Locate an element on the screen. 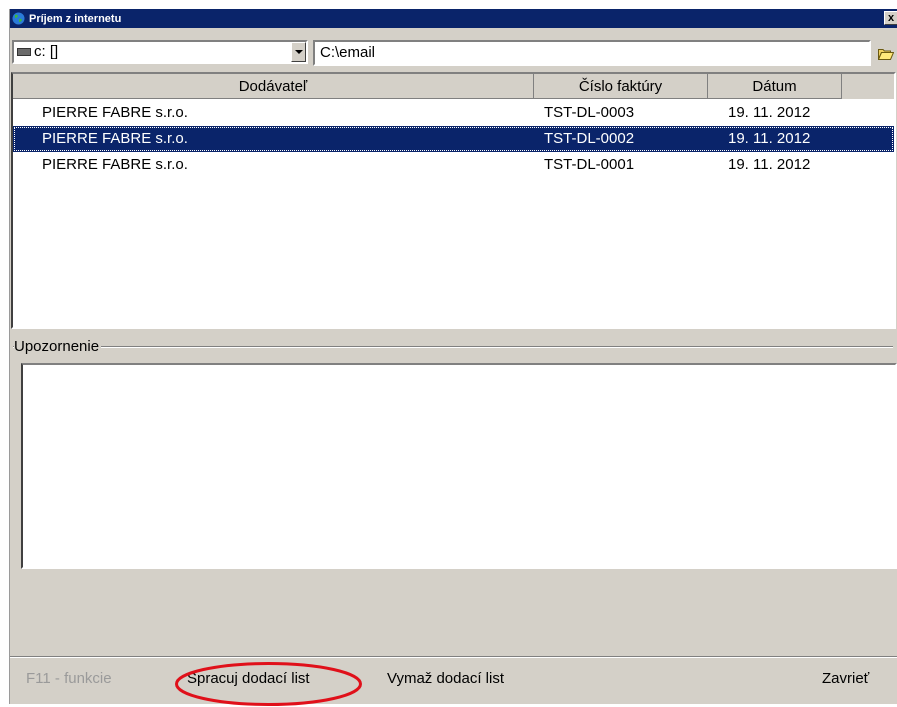 This screenshot has height=707, width=897. delete-delivery-note-button: Vymaž dodací list is located at coordinates (445, 678).